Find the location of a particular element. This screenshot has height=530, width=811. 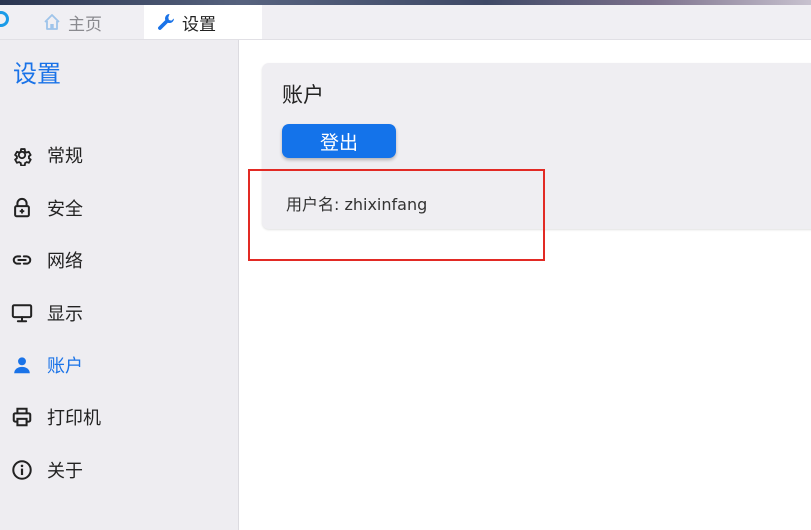

wrench-icon is located at coordinates (166, 22).